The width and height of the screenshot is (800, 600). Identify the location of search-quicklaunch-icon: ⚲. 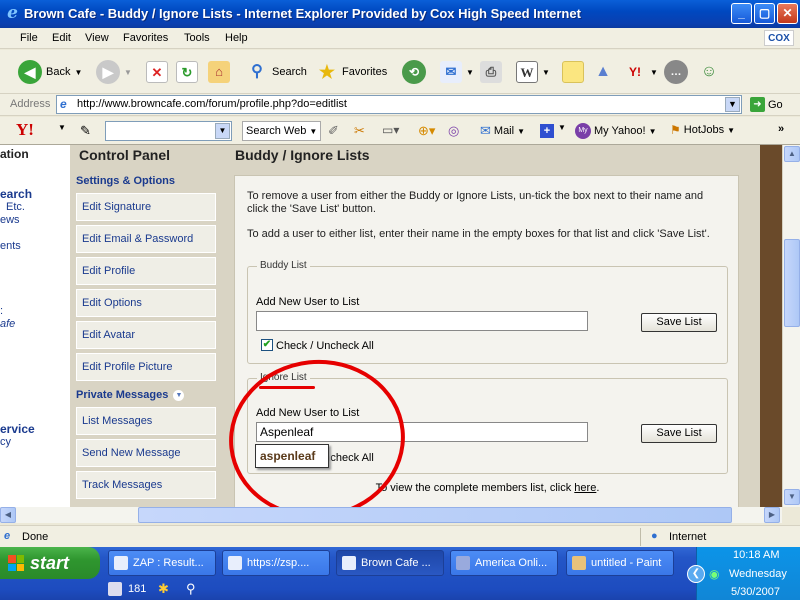
(191, 589).